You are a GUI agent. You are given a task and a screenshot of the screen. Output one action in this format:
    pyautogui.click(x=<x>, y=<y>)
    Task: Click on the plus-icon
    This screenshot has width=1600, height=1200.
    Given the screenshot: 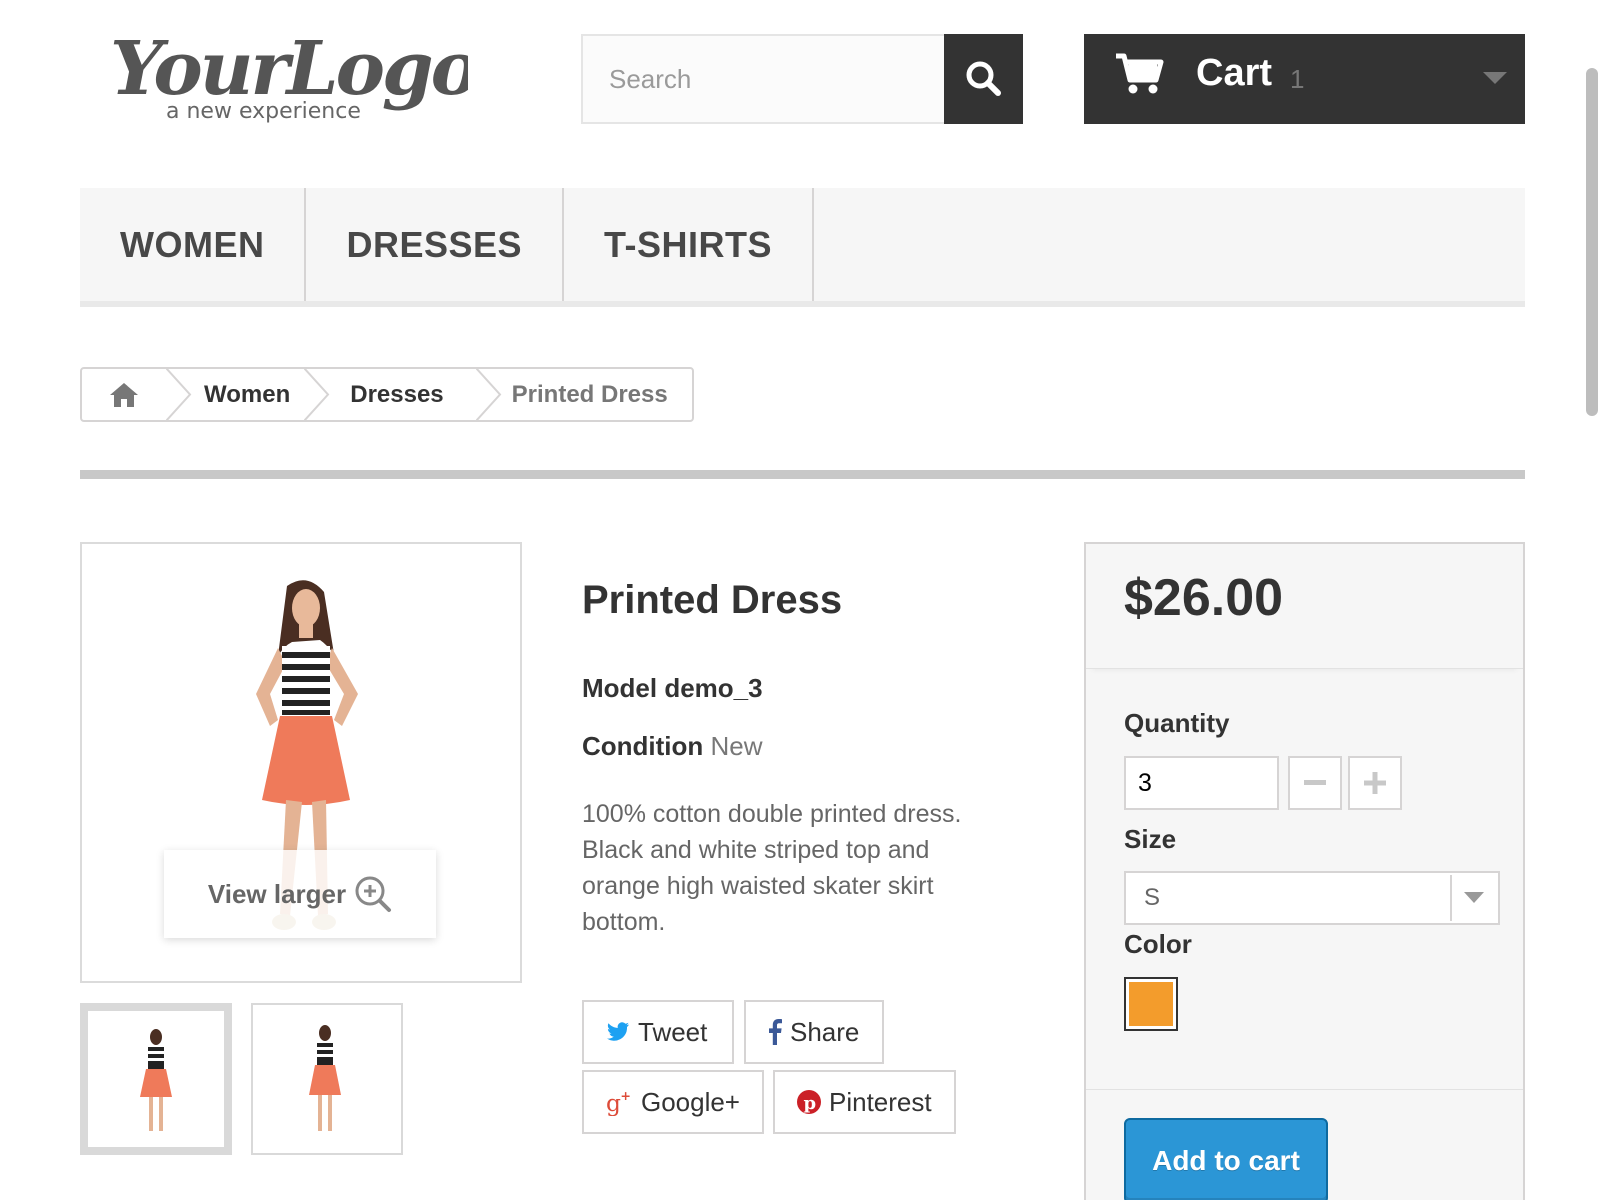 What is the action you would take?
    pyautogui.click(x=1375, y=783)
    